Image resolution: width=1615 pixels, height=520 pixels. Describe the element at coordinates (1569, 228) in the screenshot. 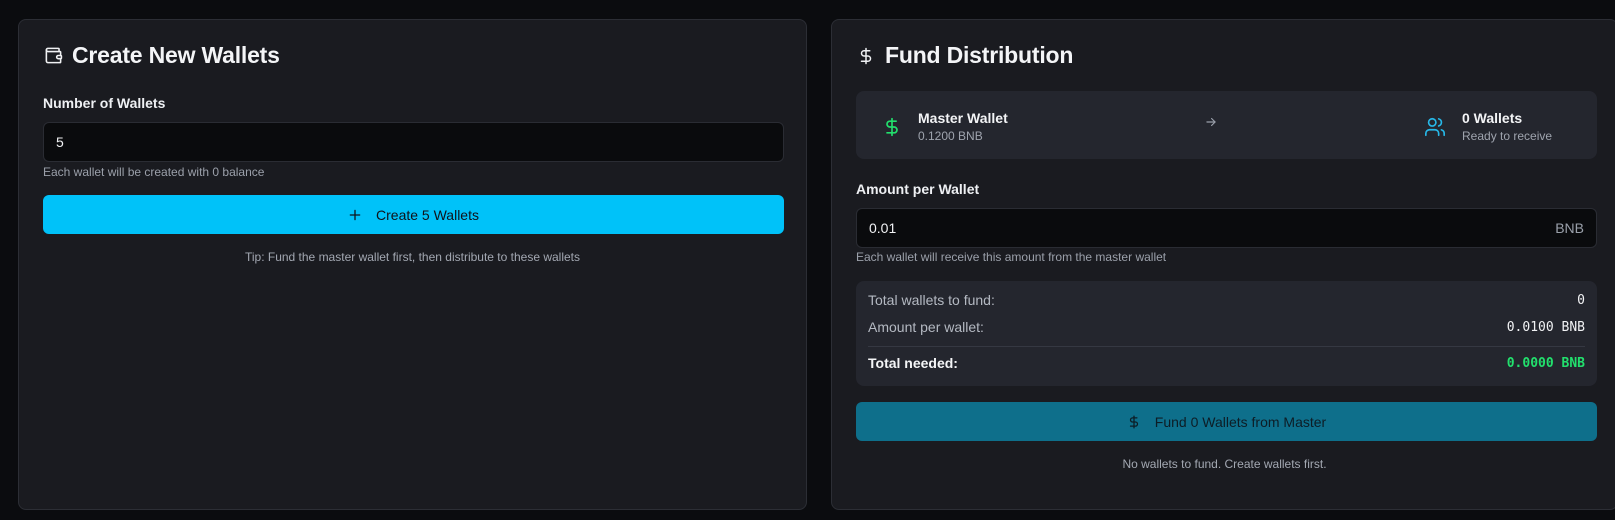

I see `amount-currency-suffix: BNB` at that location.